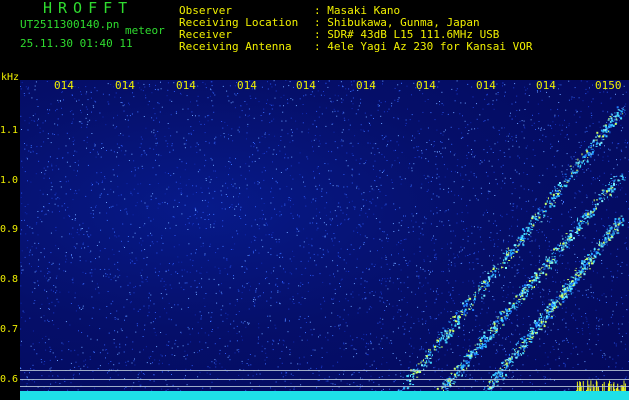 The width and height of the screenshot is (629, 400). What do you see at coordinates (145, 30) in the screenshot?
I see `mode-label: meteor` at bounding box center [145, 30].